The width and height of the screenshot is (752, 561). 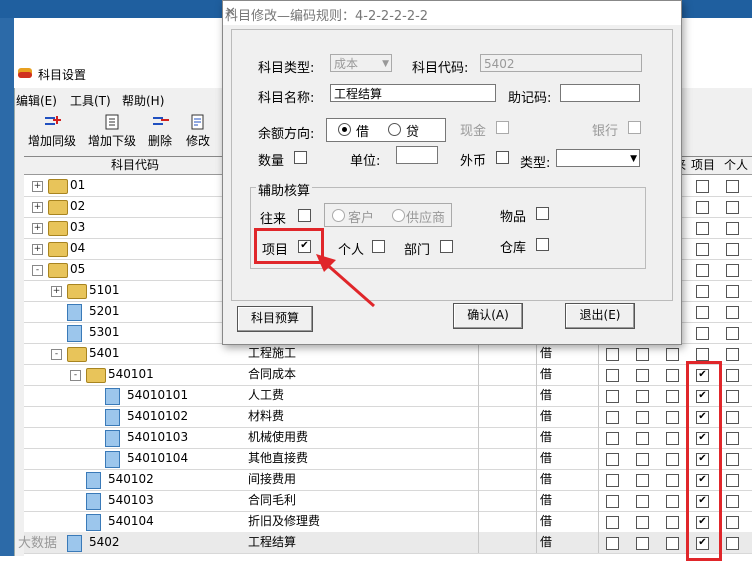 What do you see at coordinates (598, 158) in the screenshot?
I see `kind-select: ▼` at bounding box center [598, 158].